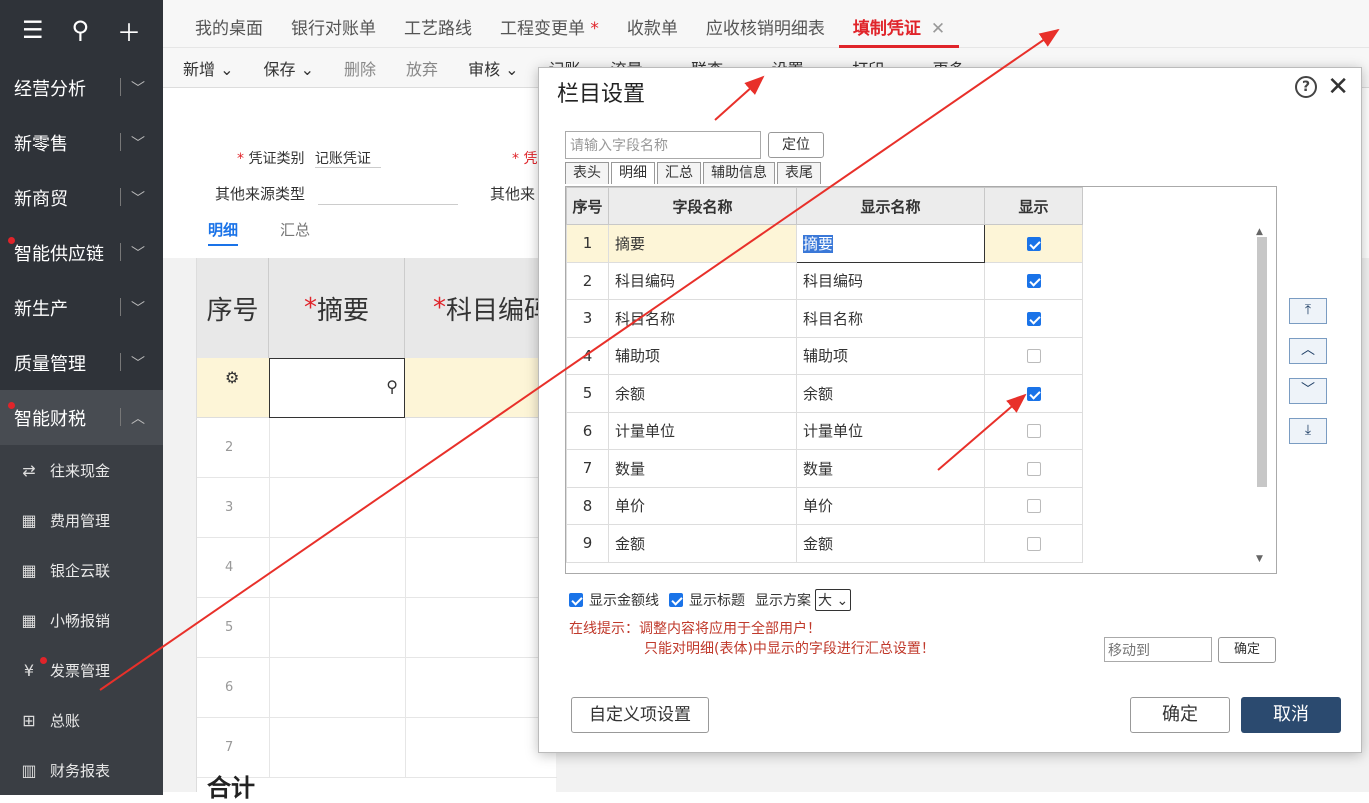 The image size is (1369, 803). I want to click on dialog-subtab: 汇总, so click(679, 173).